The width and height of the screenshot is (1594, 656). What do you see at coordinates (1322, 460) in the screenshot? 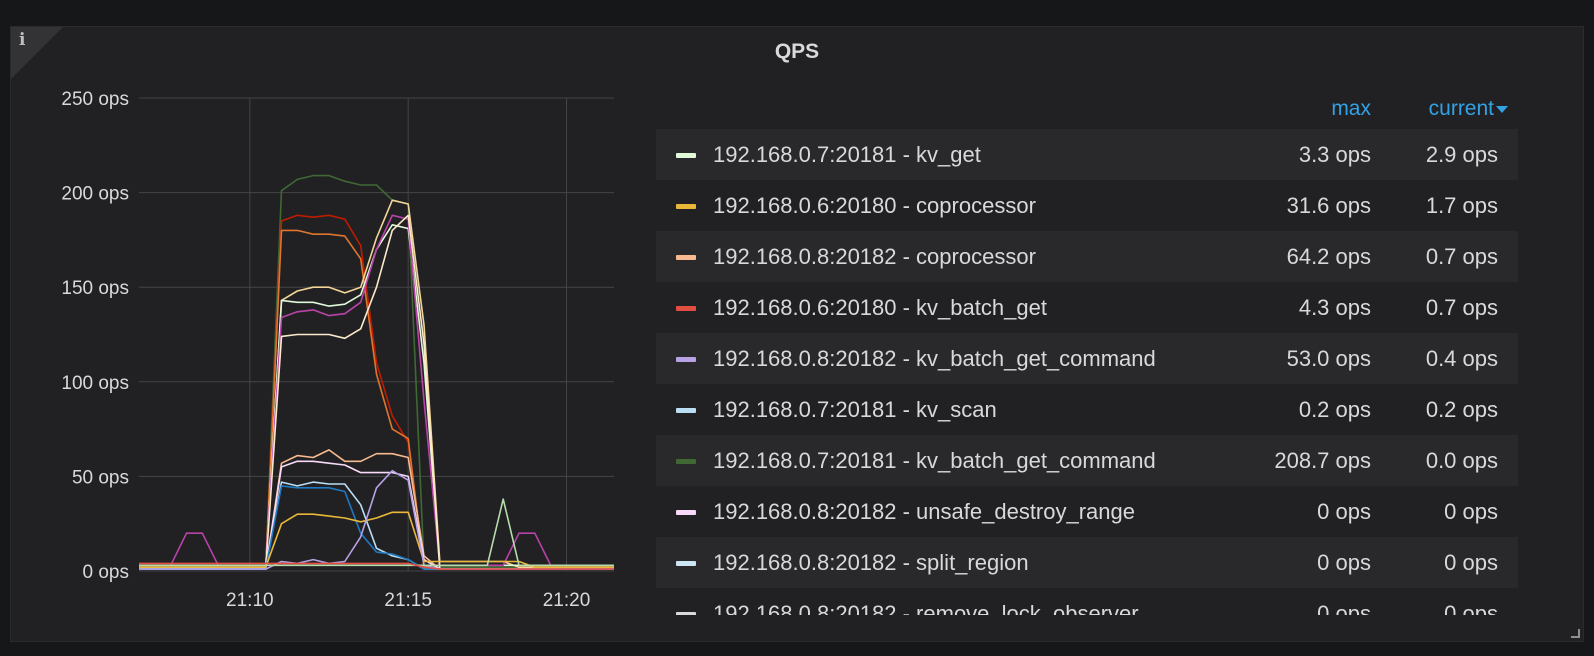
I see `legend-max-value: 208.7 ops` at bounding box center [1322, 460].